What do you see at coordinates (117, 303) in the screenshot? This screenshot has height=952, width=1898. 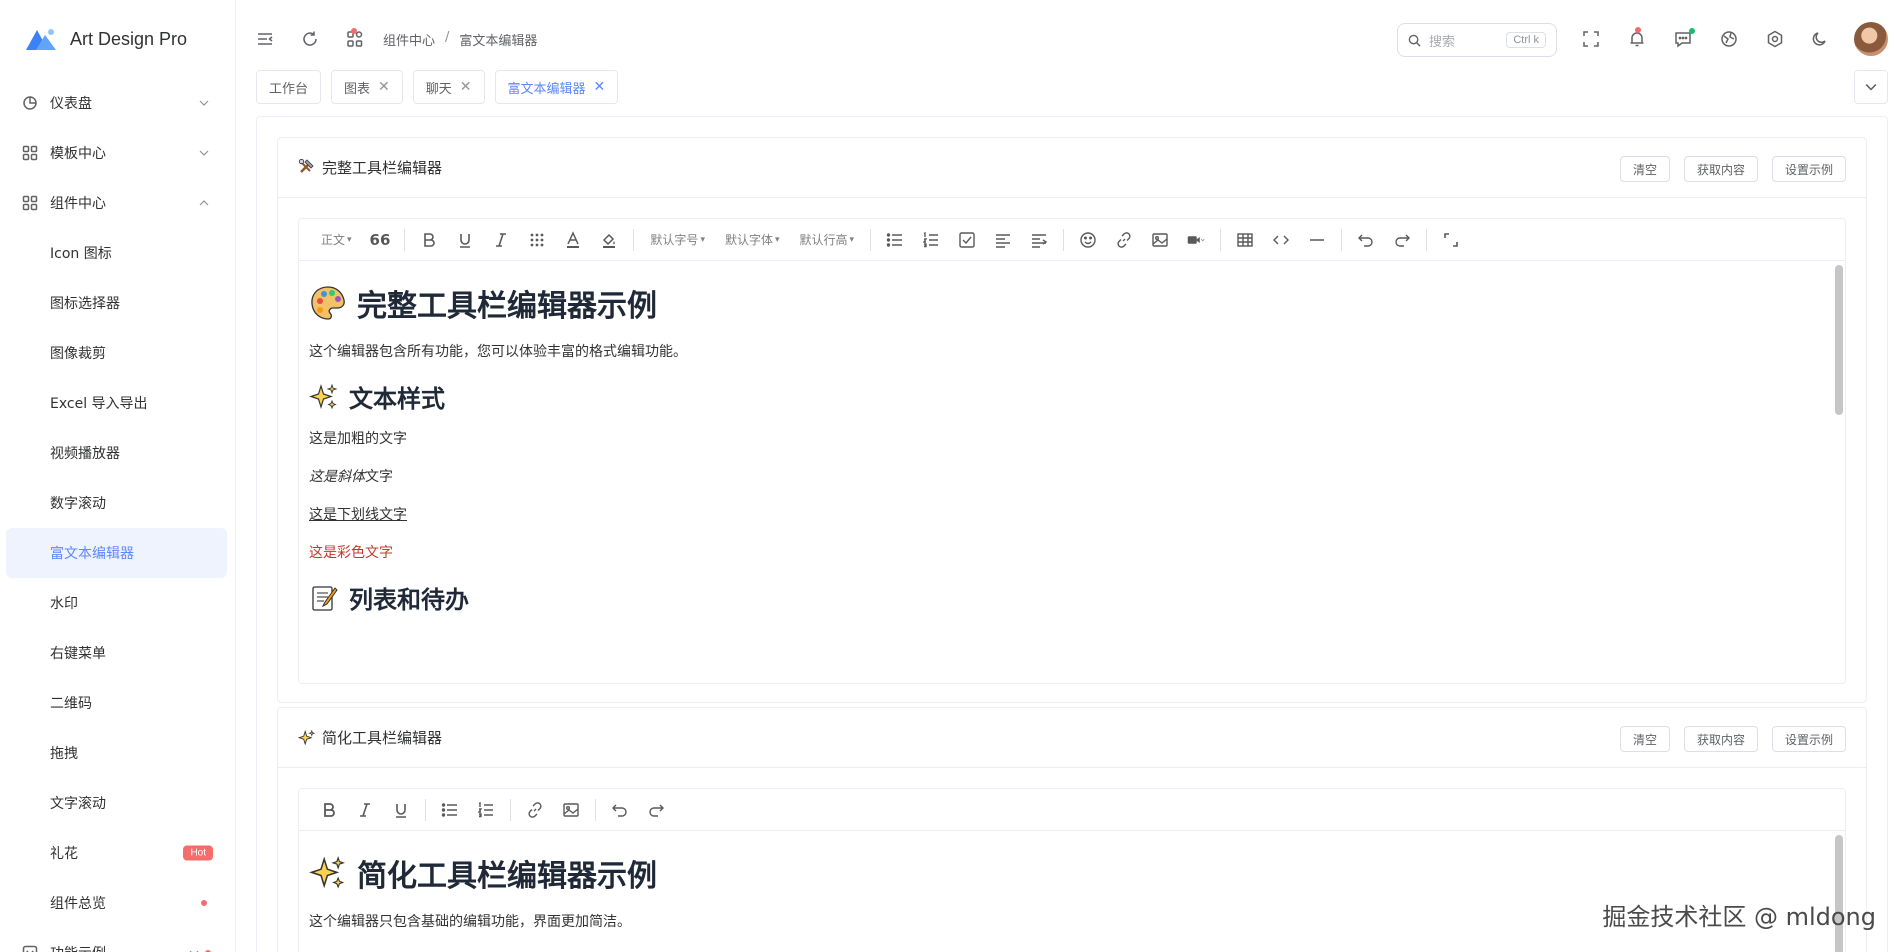 I see `sidebar-subitem-icon-picker: 图标选择器` at bounding box center [117, 303].